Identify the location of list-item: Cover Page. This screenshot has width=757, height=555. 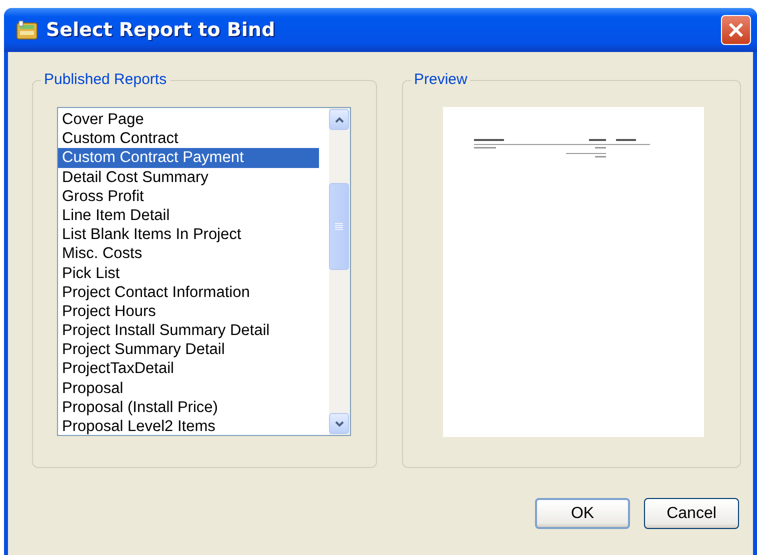
(188, 120).